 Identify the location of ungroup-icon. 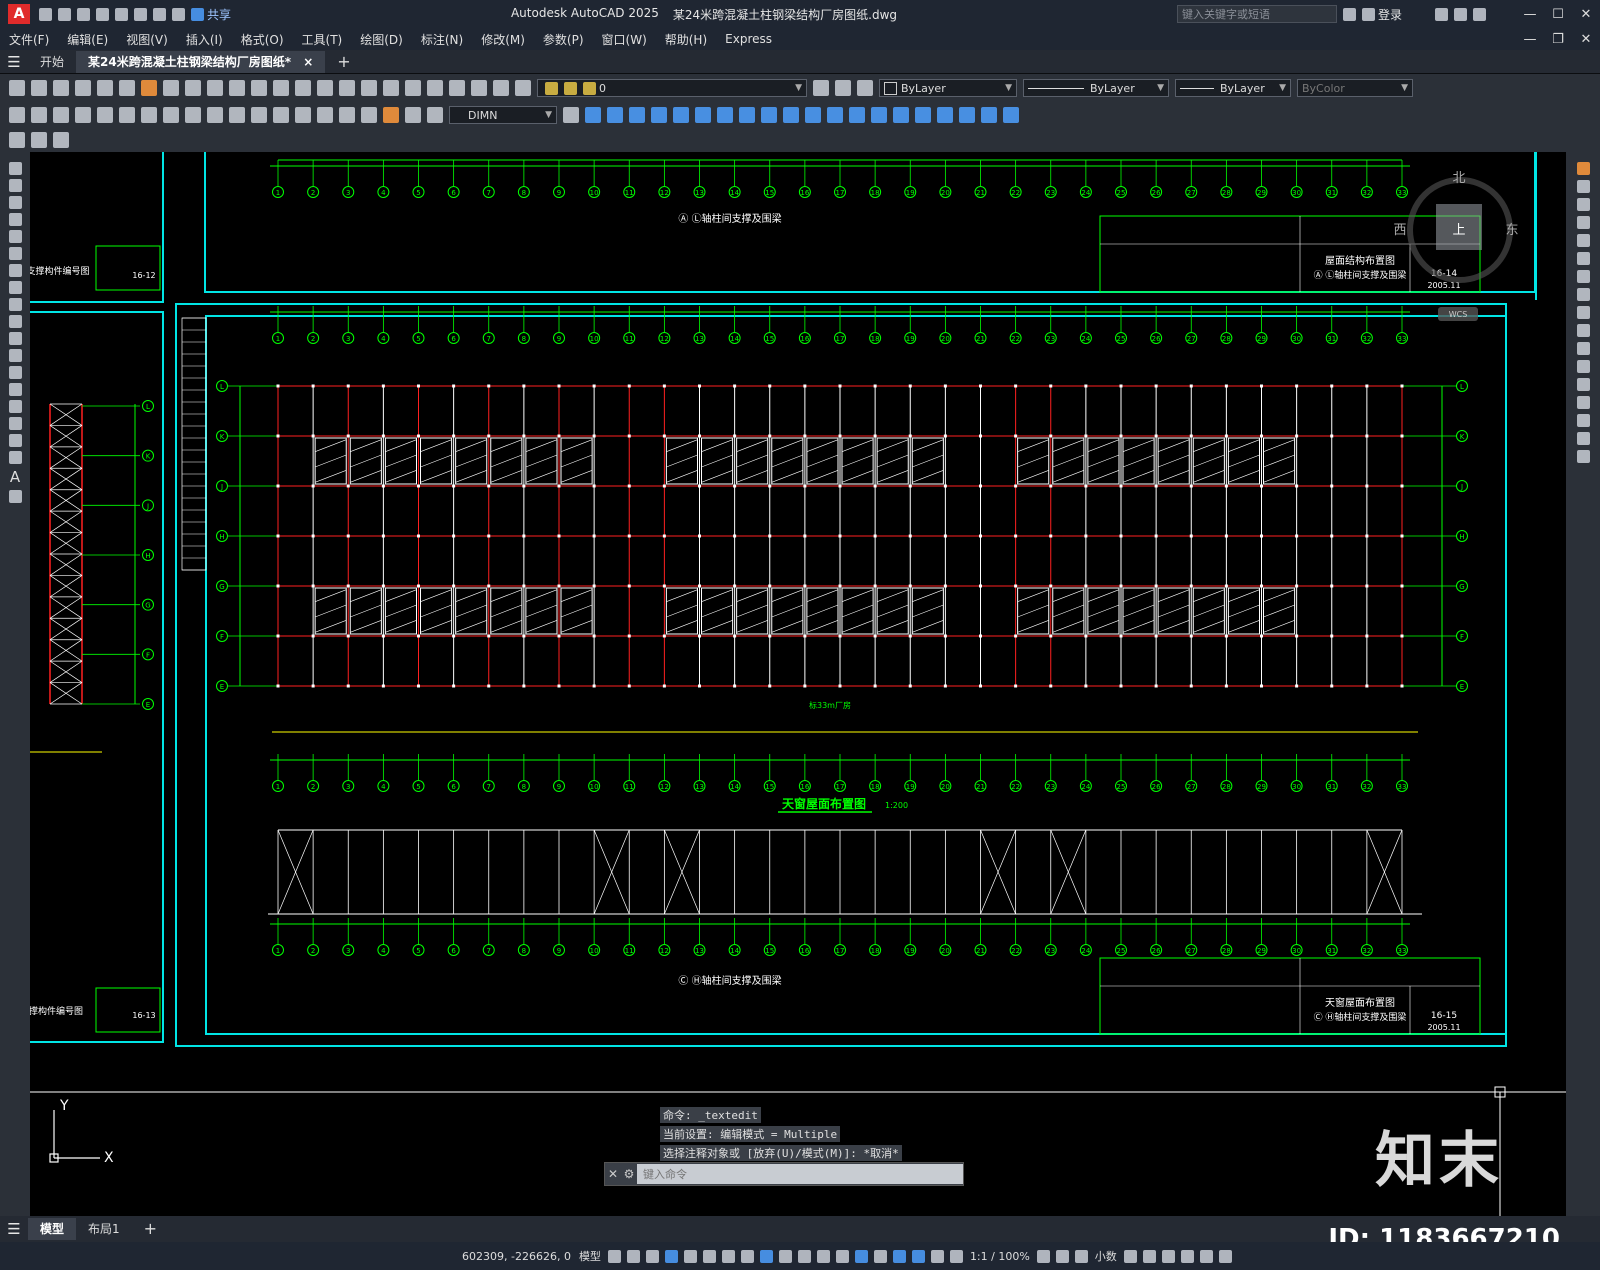
(989, 115).